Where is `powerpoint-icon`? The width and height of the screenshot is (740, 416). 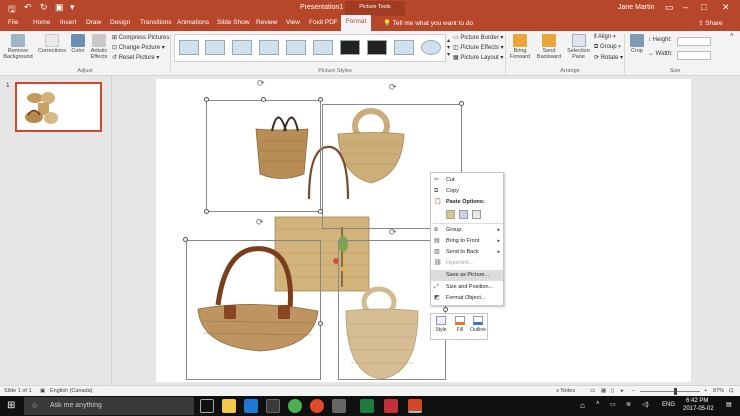
powerpoint-icon is located at coordinates (415, 406).